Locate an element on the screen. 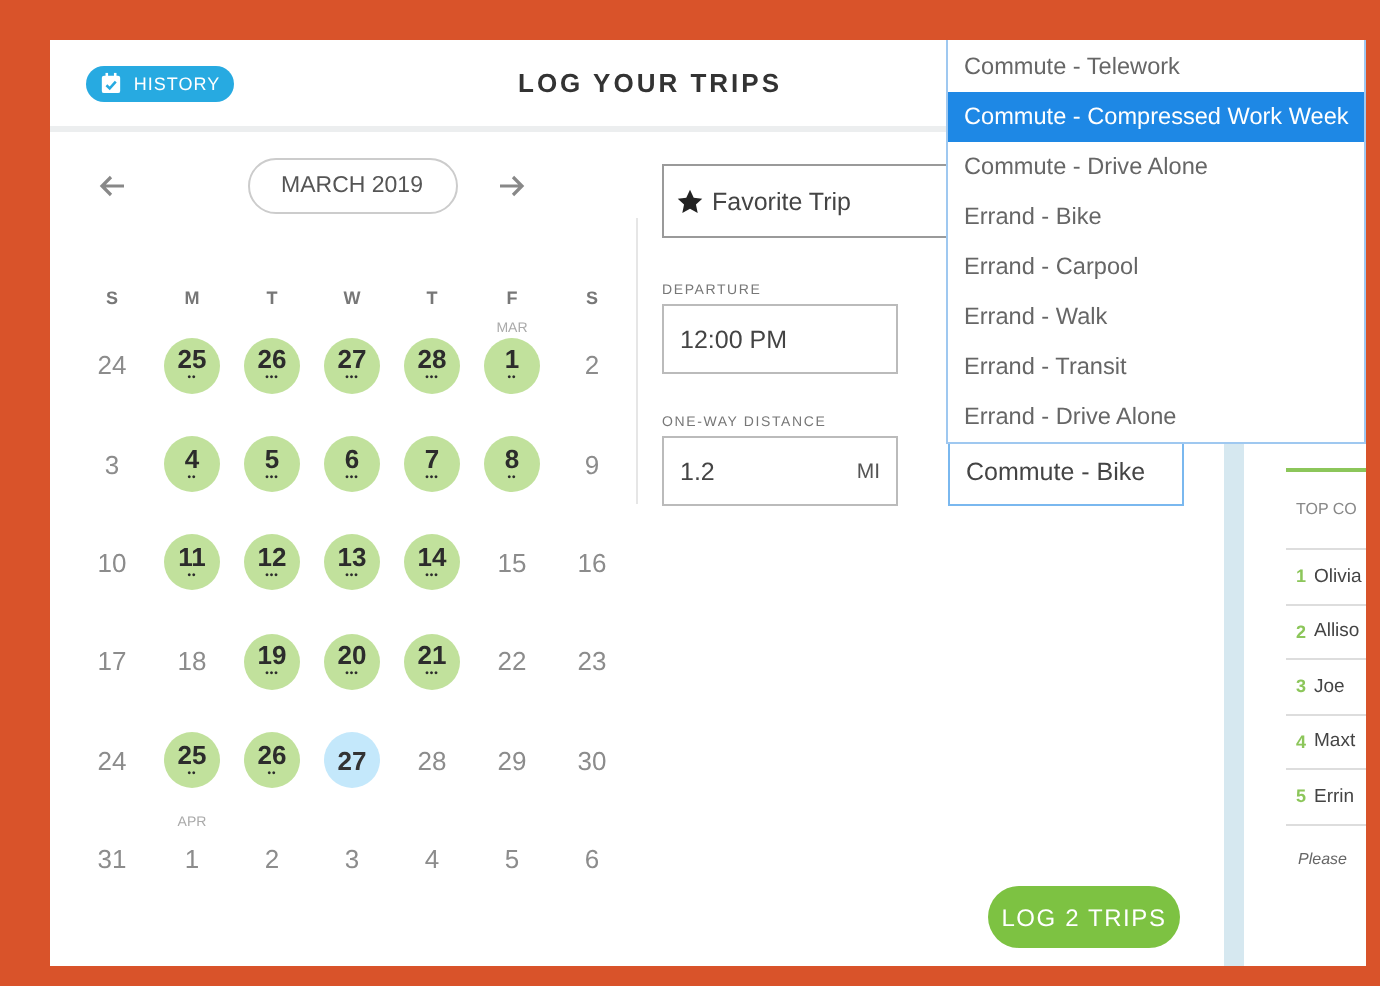 The image size is (1380, 986). calendar-day: 1 is located at coordinates (192, 859).